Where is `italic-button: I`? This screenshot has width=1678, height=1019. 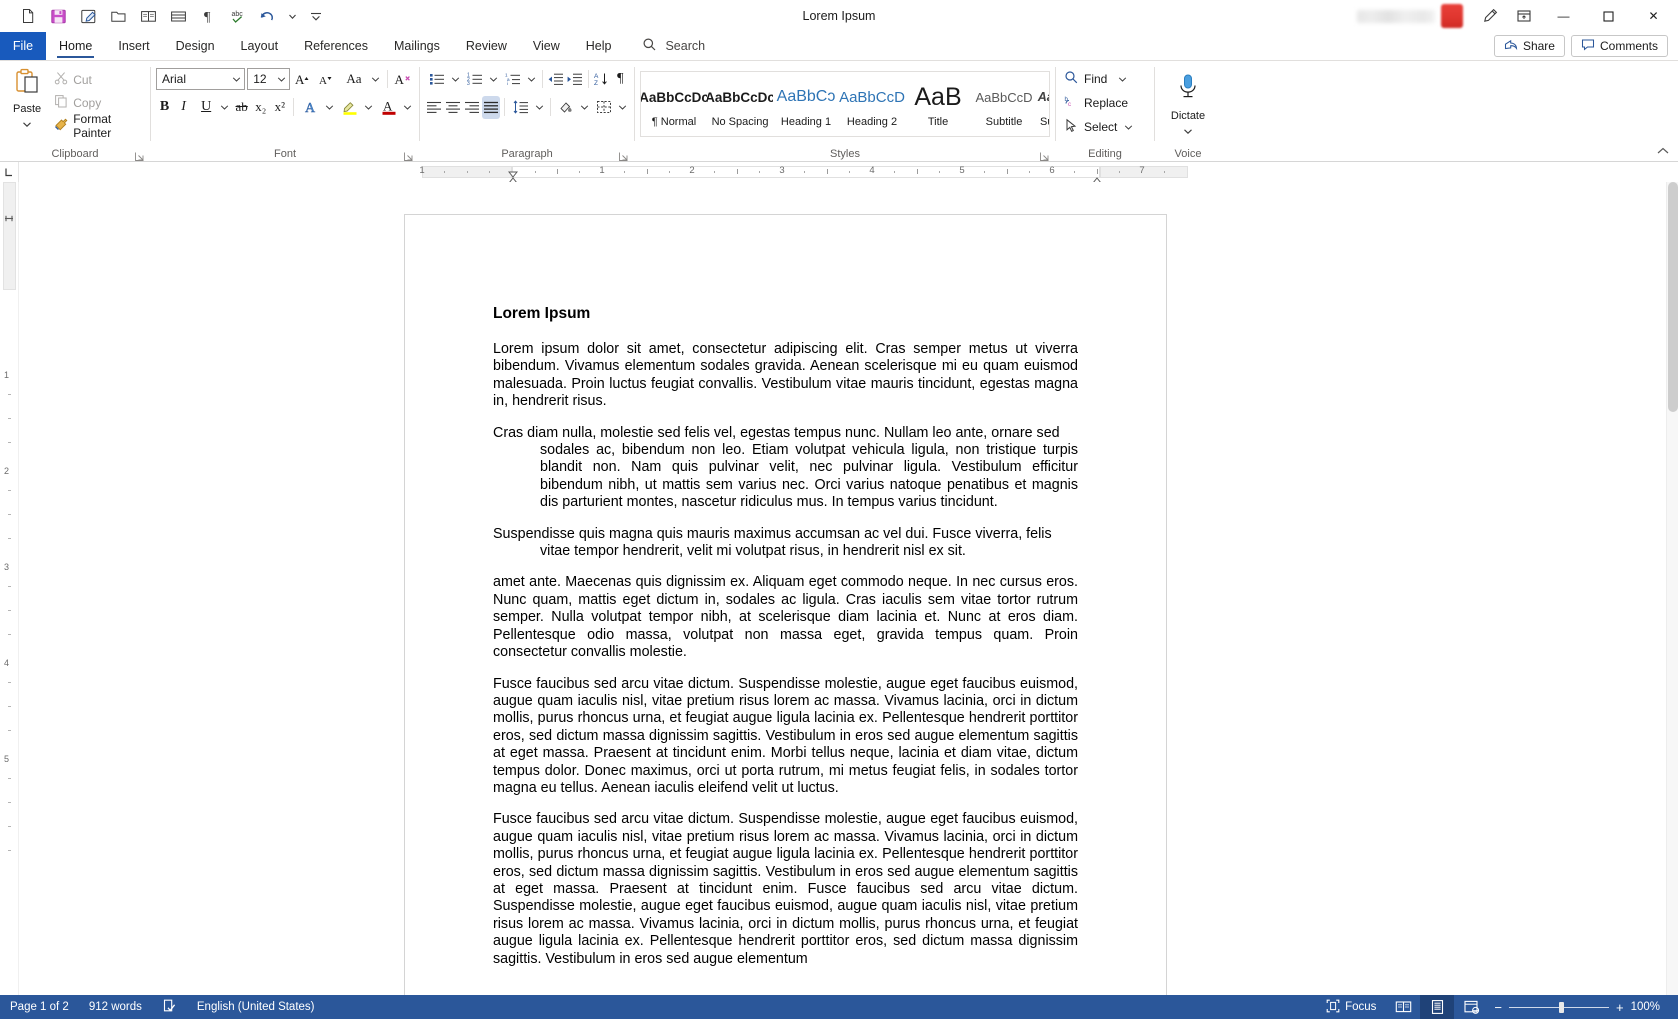
italic-button: I is located at coordinates (183, 107).